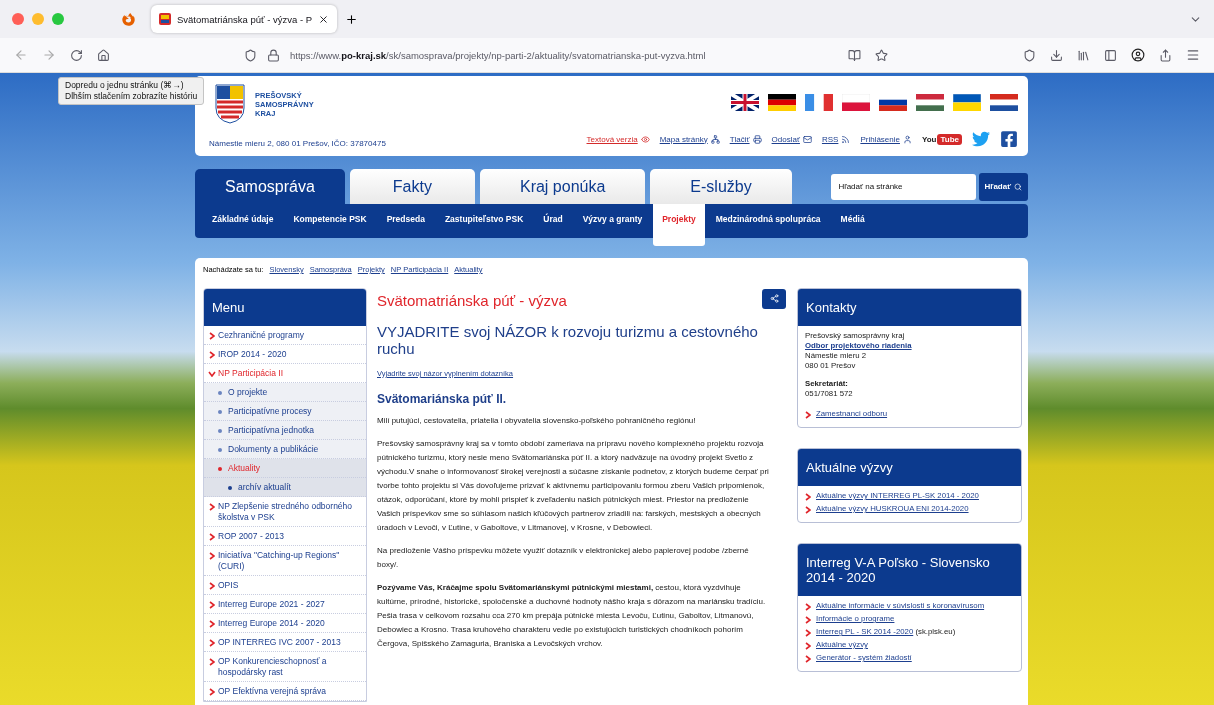 Image resolution: width=1214 pixels, height=705 pixels. Describe the element at coordinates (981, 139) in the screenshot. I see `bird-icon` at that location.